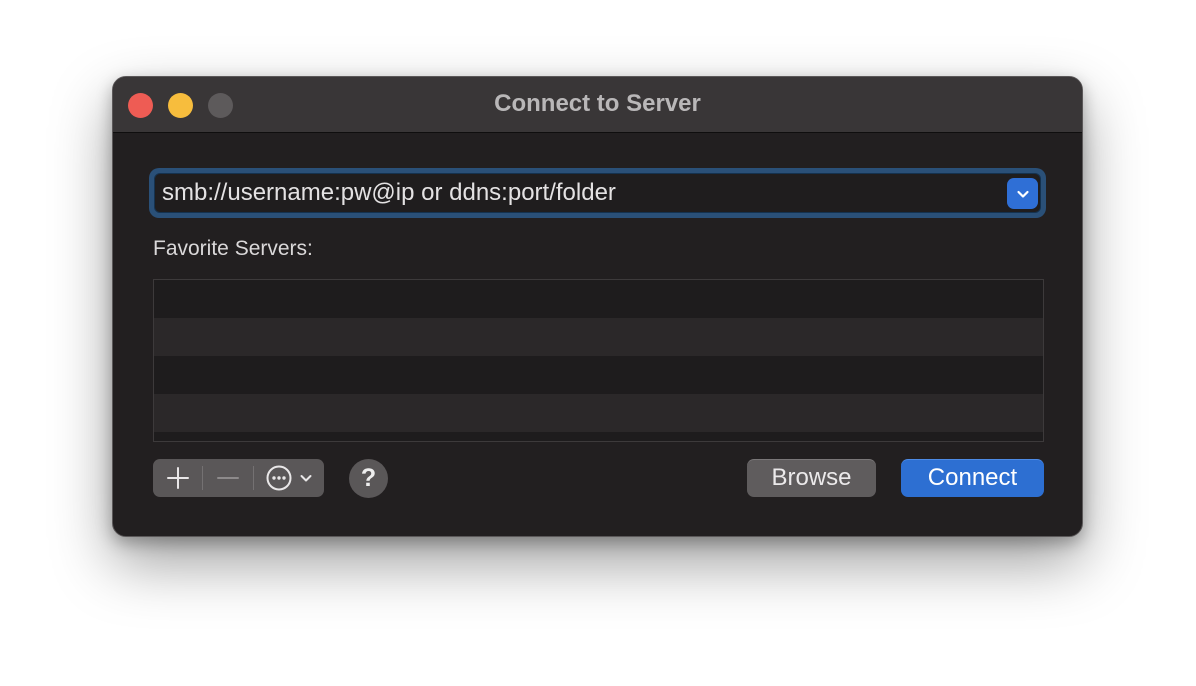 The height and width of the screenshot is (686, 1196). What do you see at coordinates (972, 478) in the screenshot?
I see `connect-button: Connect` at bounding box center [972, 478].